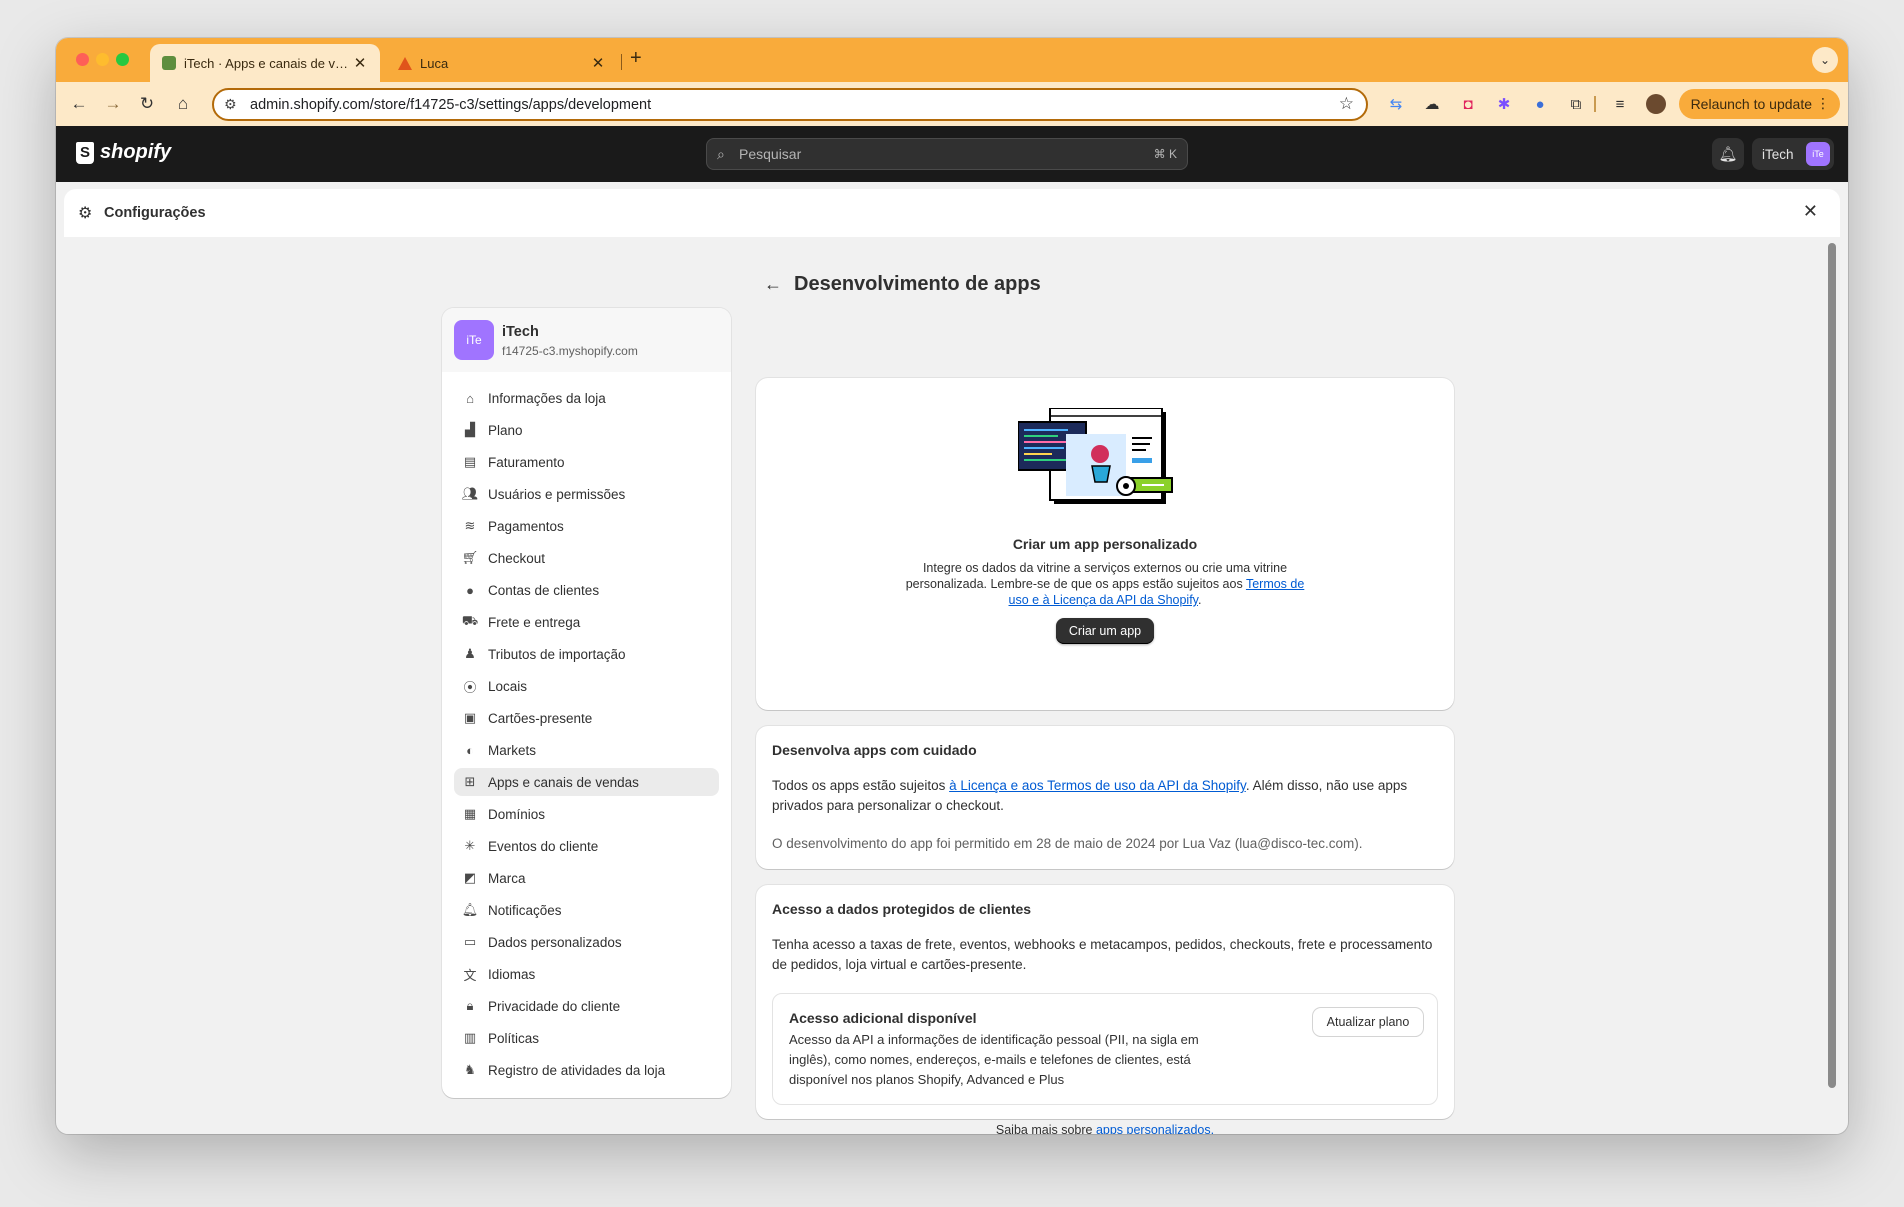 Image resolution: width=1904 pixels, height=1207 pixels. Describe the element at coordinates (147, 104) in the screenshot. I see `reload-icon: ↻` at that location.